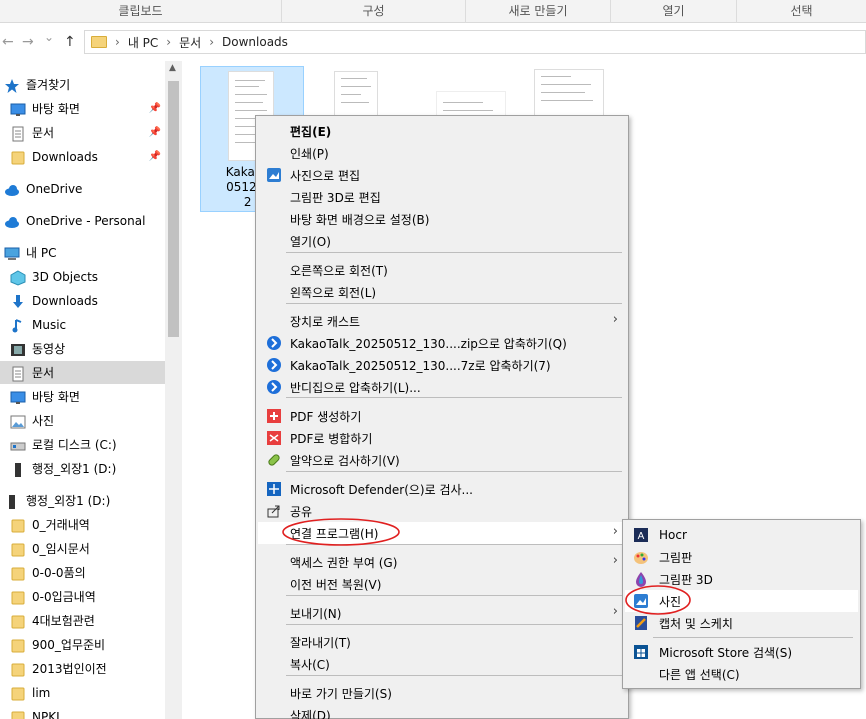 This screenshot has width=866, height=719. What do you see at coordinates (82, 712) in the screenshot?
I see `sidebar-item: NPKI` at bounding box center [82, 712].